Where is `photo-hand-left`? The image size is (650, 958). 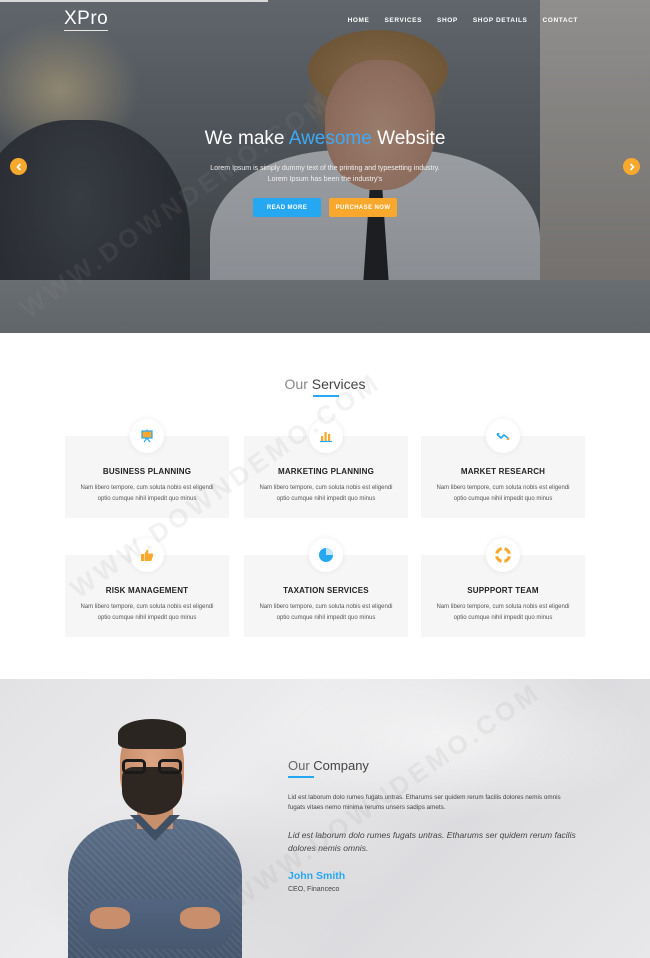 photo-hand-left is located at coordinates (110, 918).